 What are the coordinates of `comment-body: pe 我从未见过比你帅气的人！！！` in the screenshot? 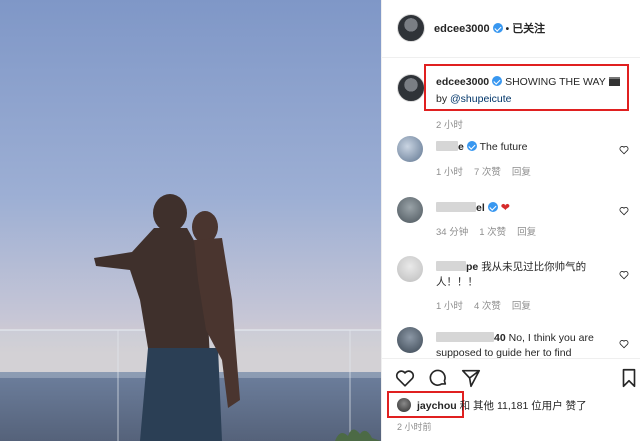 It's located at (523, 275).